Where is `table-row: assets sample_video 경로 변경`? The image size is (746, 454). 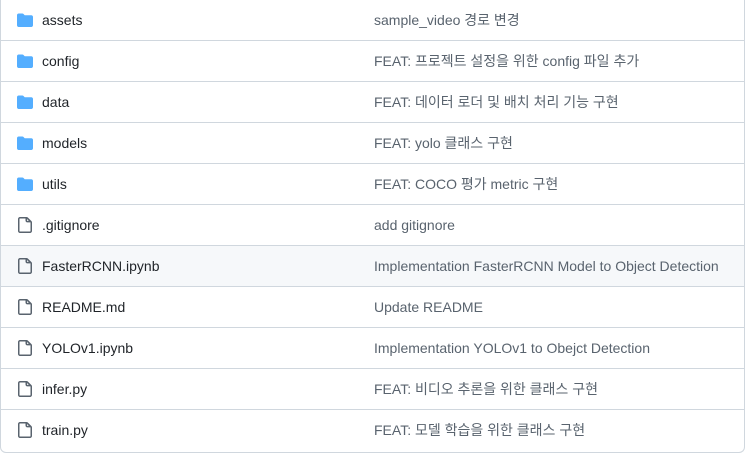
table-row: assets sample_video 경로 변경 is located at coordinates (372, 20).